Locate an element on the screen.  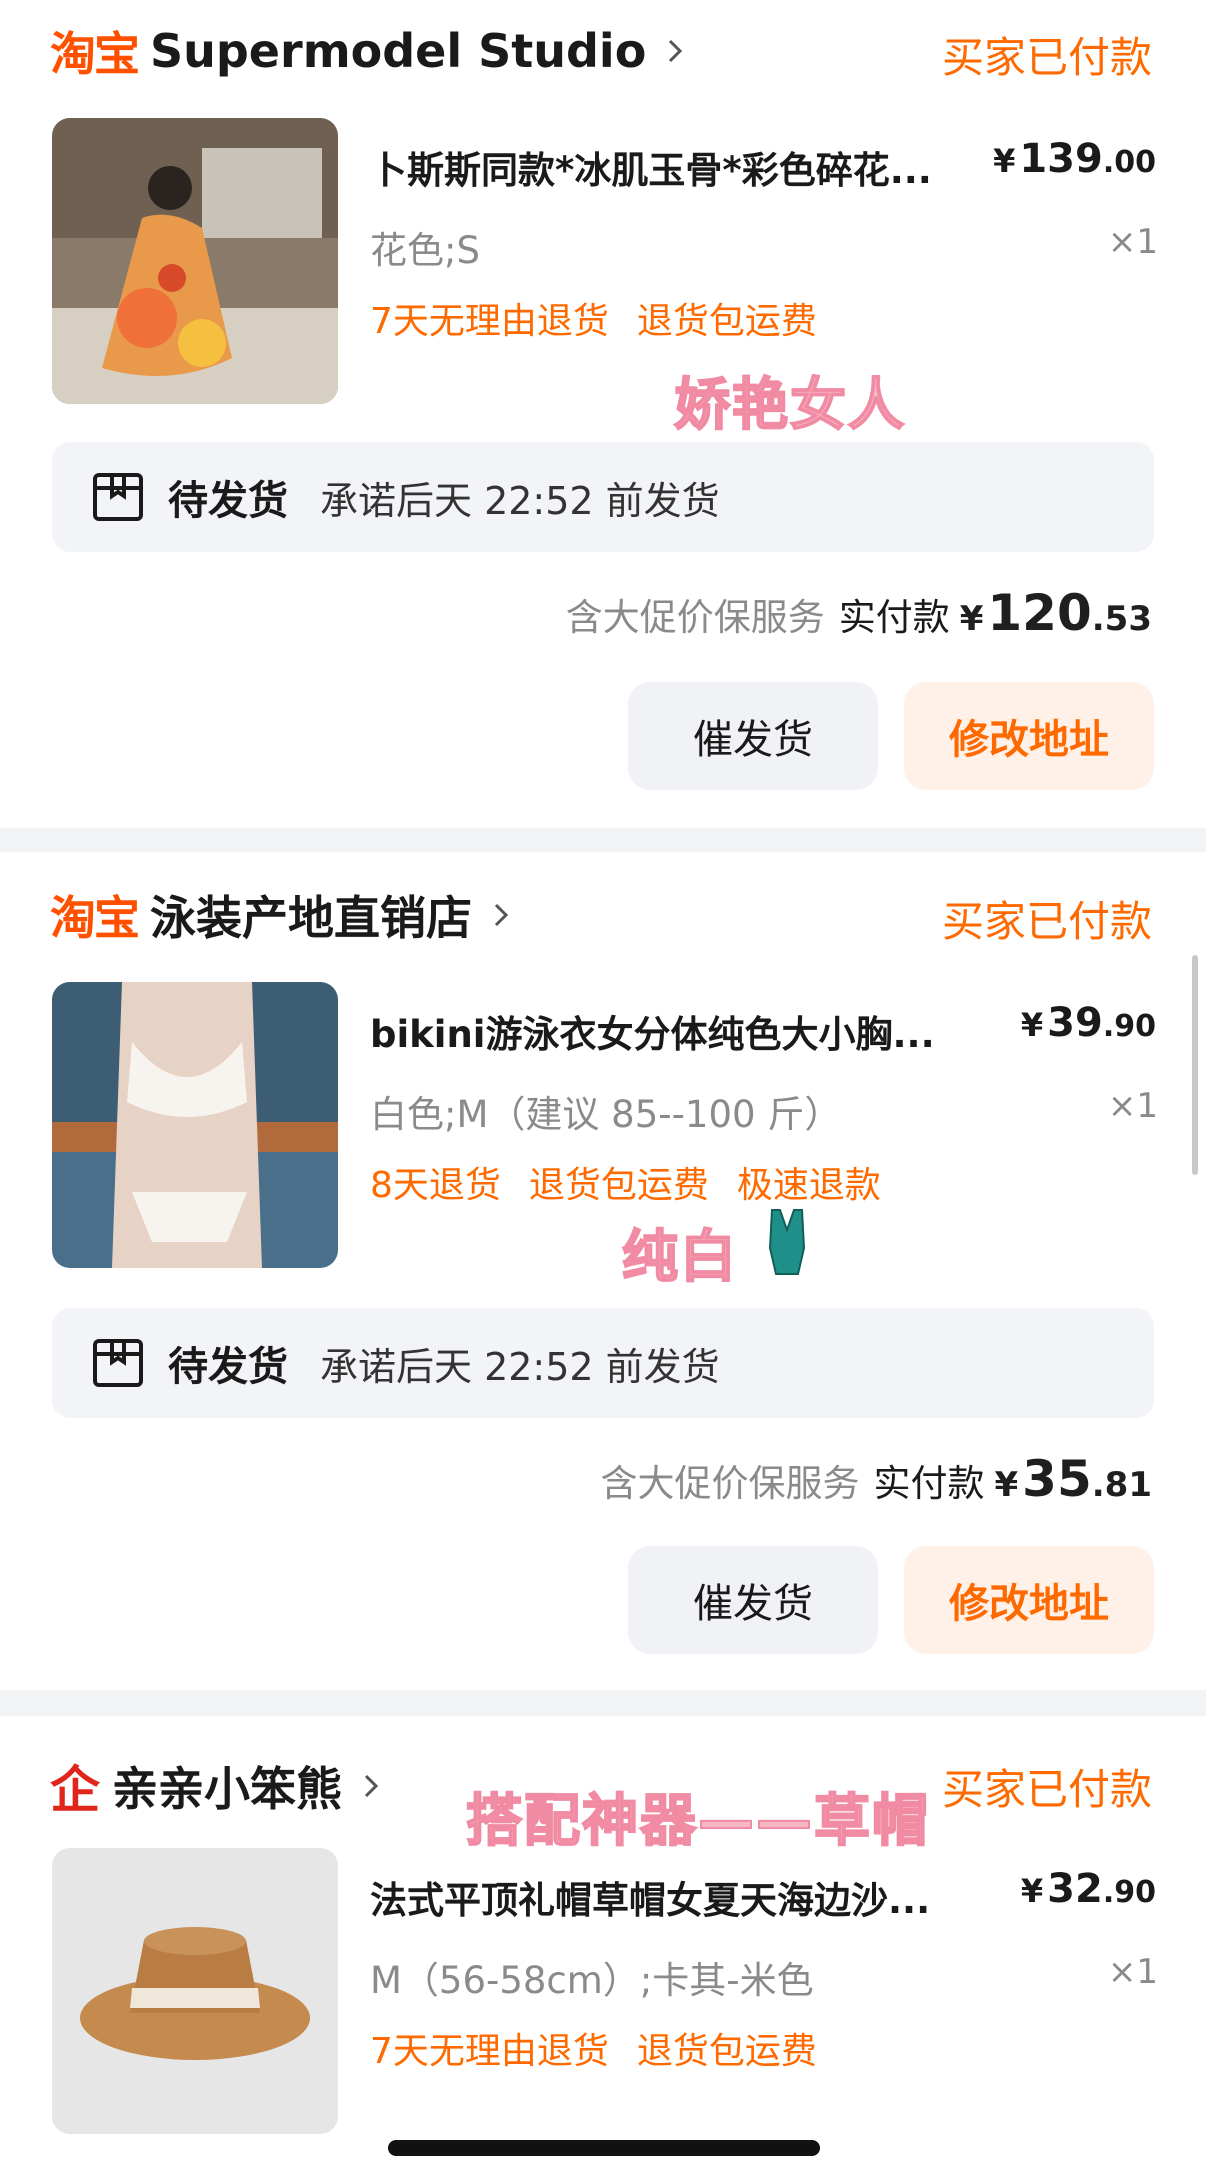
service-tags: 8天退货 退货包运费 极速退款 is located at coordinates (625, 1182).